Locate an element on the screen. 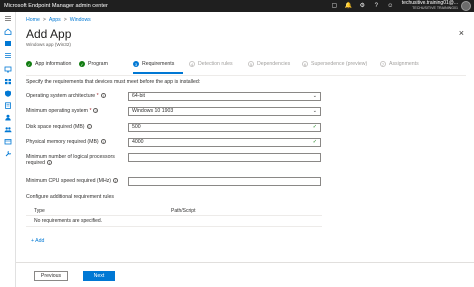 The height and width of the screenshot is (287, 474). home-icon is located at coordinates (8, 31).